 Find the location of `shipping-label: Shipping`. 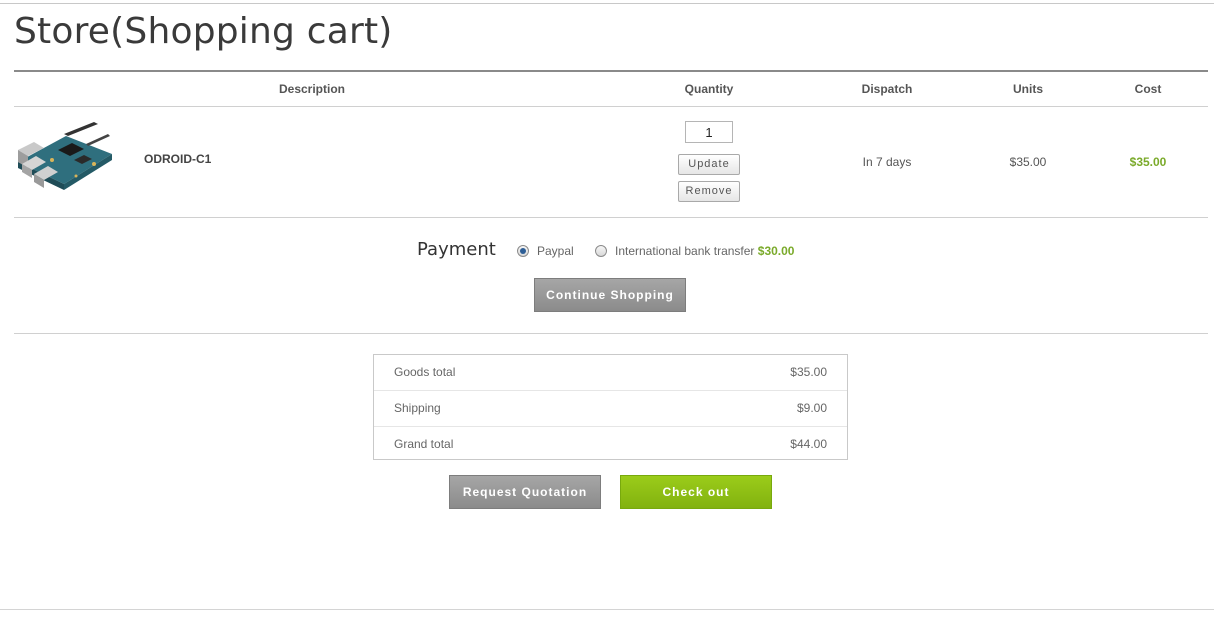

shipping-label: Shipping is located at coordinates (417, 408).